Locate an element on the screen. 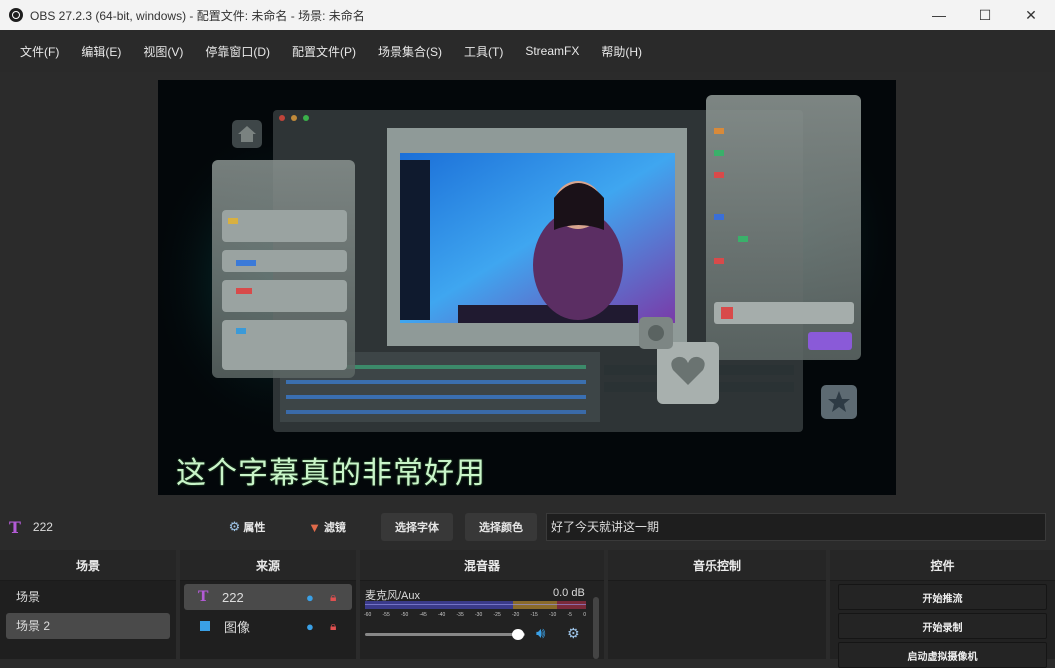  volume-slider-handle is located at coordinates (518, 634).